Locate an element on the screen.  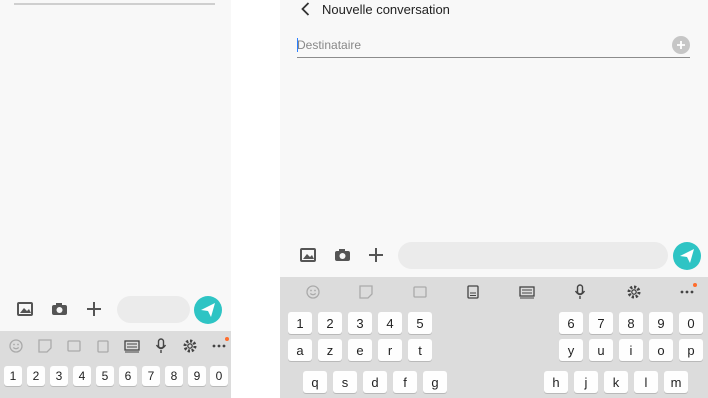
key-h: h is located at coordinates (556, 382).